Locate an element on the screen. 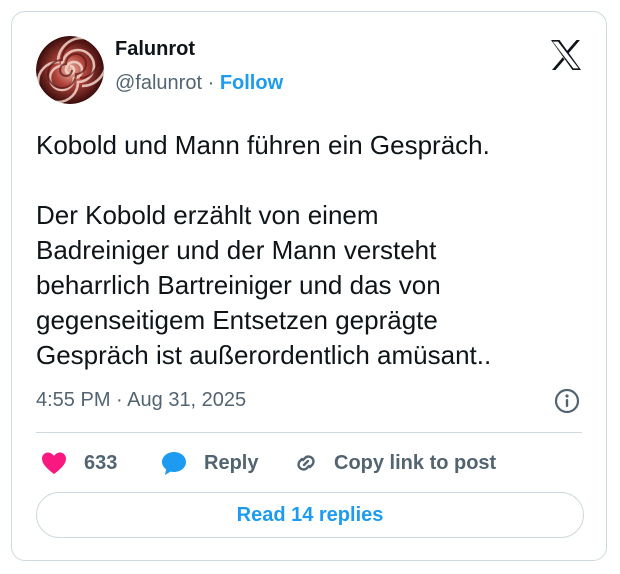  author-name: Falunrot is located at coordinates (155, 49).